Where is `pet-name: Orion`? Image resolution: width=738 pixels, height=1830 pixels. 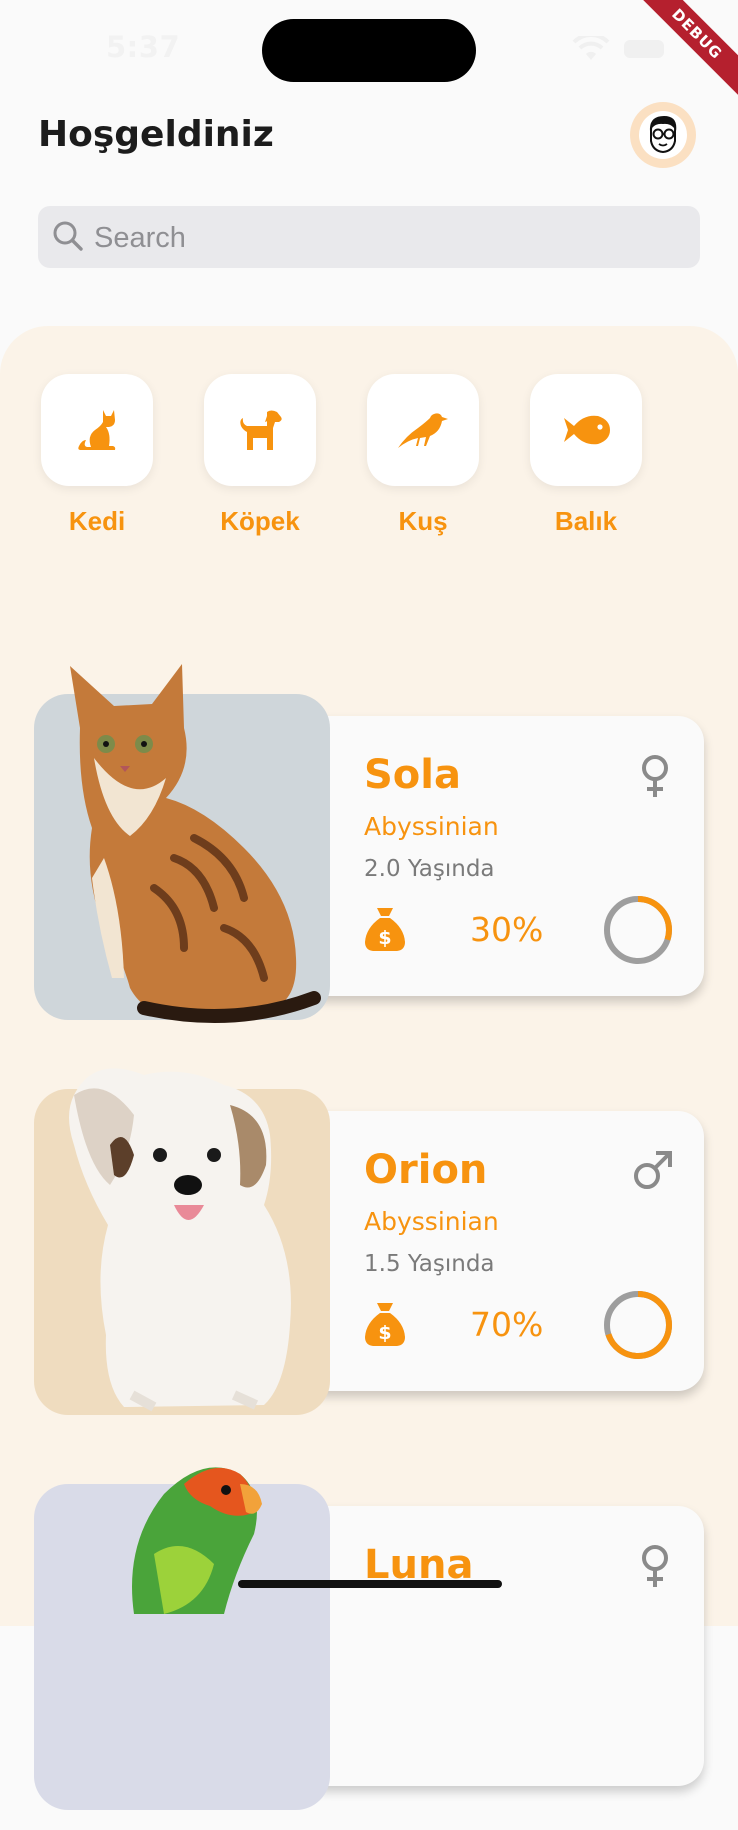
pet-name: Orion is located at coordinates (426, 1170).